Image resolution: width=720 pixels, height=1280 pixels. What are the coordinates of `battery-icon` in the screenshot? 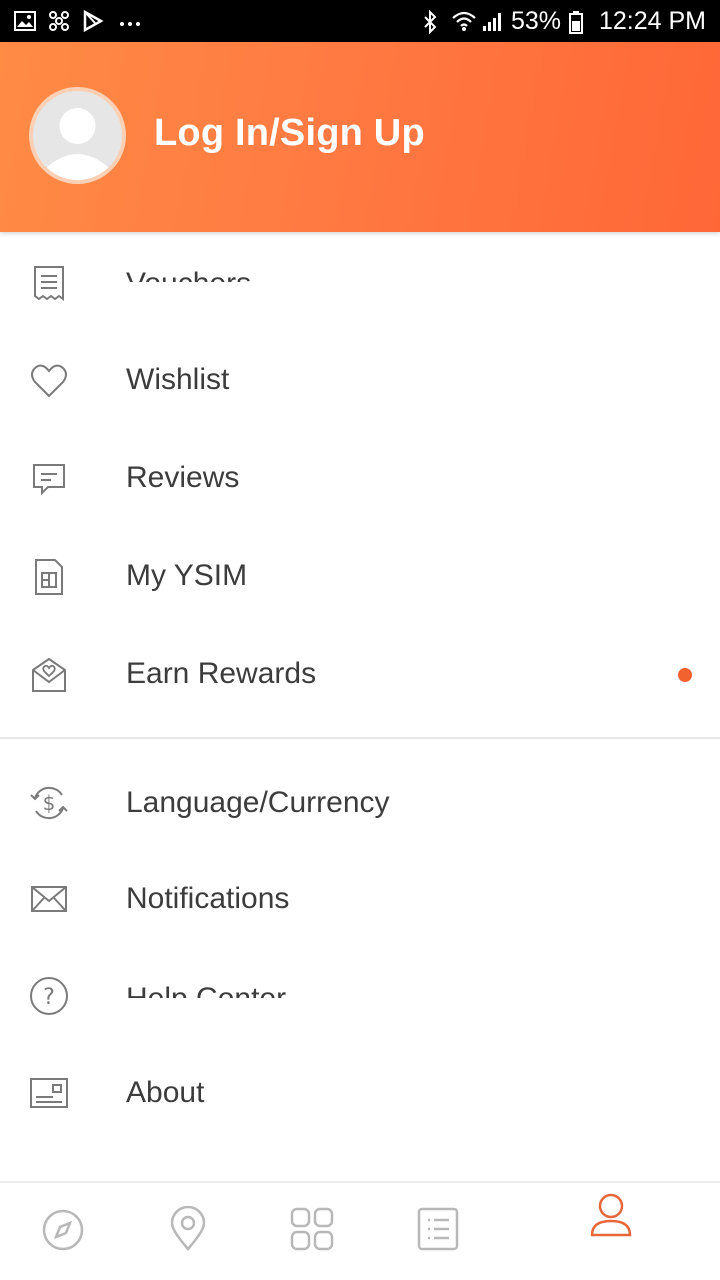 It's located at (579, 22).